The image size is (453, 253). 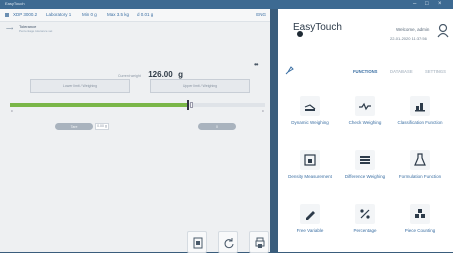 I want to click on weight-unit: g, so click(x=181, y=74).